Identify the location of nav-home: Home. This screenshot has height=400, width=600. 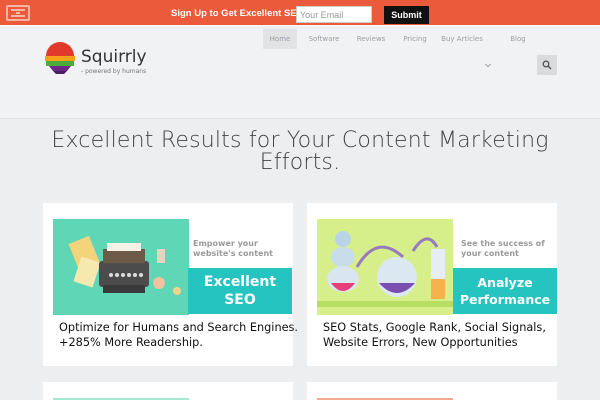
(280, 39).